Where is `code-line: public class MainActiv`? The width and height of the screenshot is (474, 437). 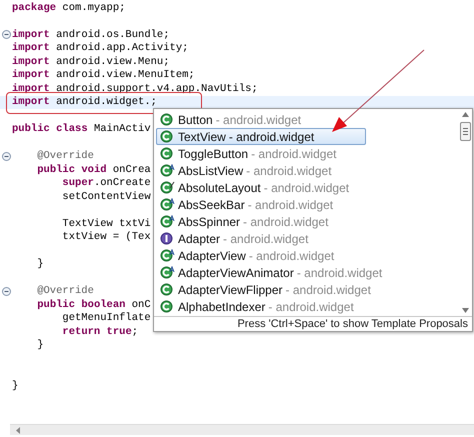 code-line: public class MainActiv is located at coordinates (81, 129).